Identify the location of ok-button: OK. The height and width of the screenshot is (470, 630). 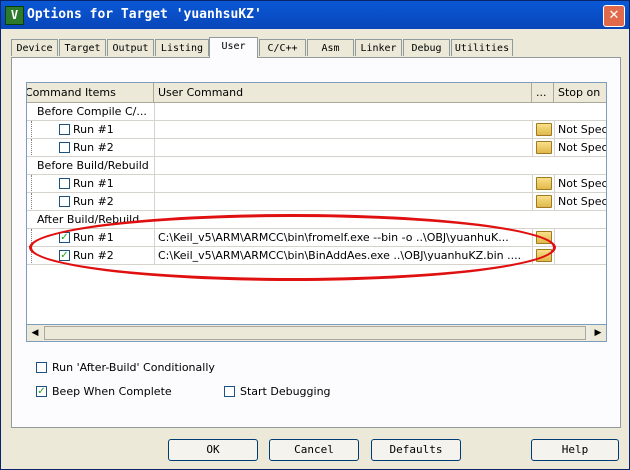
(213, 450).